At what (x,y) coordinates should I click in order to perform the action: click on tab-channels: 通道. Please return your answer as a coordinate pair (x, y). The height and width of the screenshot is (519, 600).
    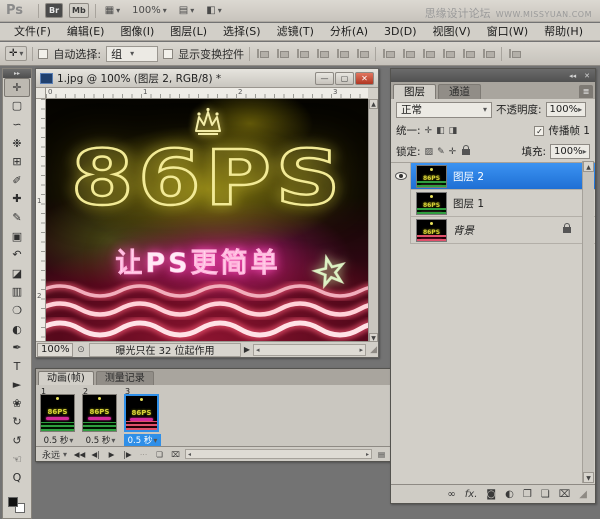
    Looking at the image, I should click on (459, 91).